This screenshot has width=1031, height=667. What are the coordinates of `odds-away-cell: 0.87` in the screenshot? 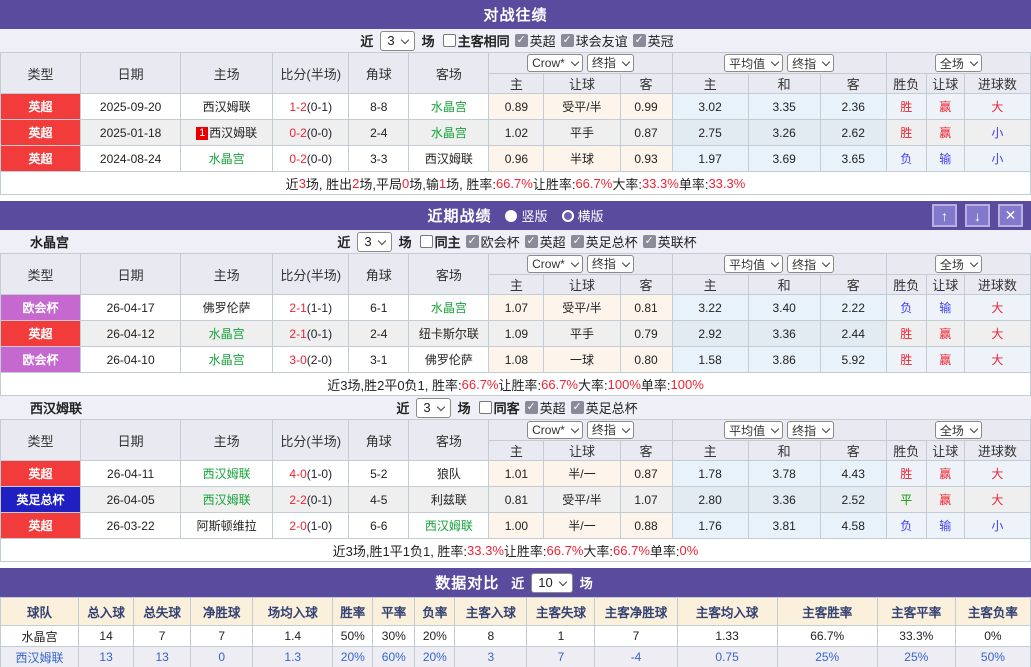 It's located at (646, 132).